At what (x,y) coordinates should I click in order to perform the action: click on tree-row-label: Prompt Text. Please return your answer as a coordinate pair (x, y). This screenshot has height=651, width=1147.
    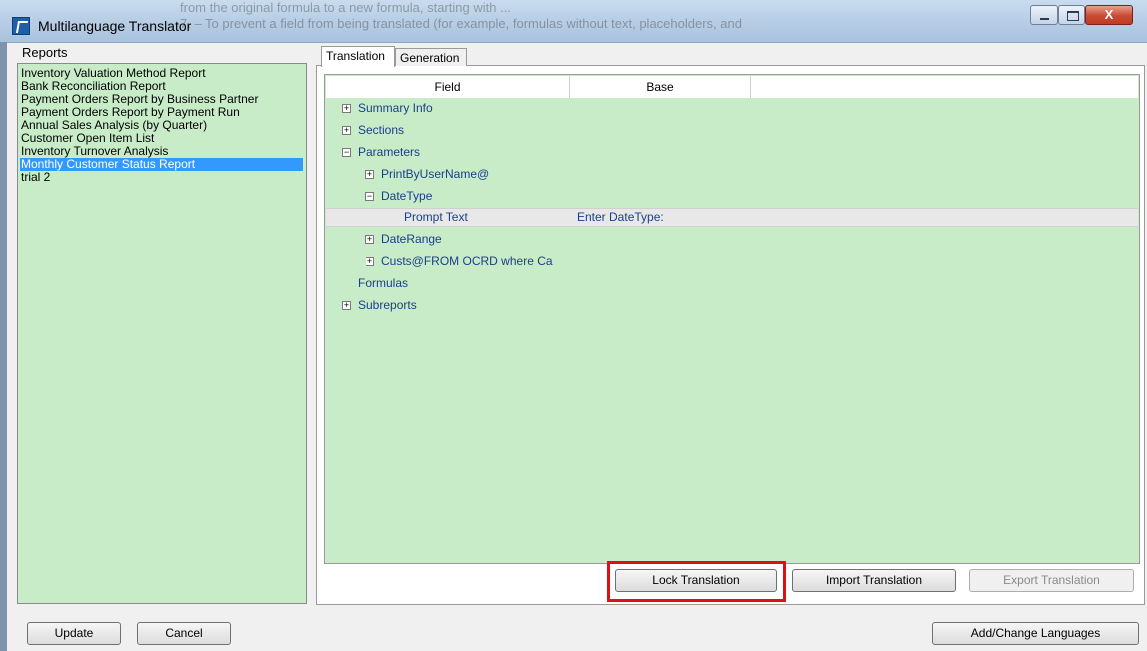
    Looking at the image, I should click on (436, 217).